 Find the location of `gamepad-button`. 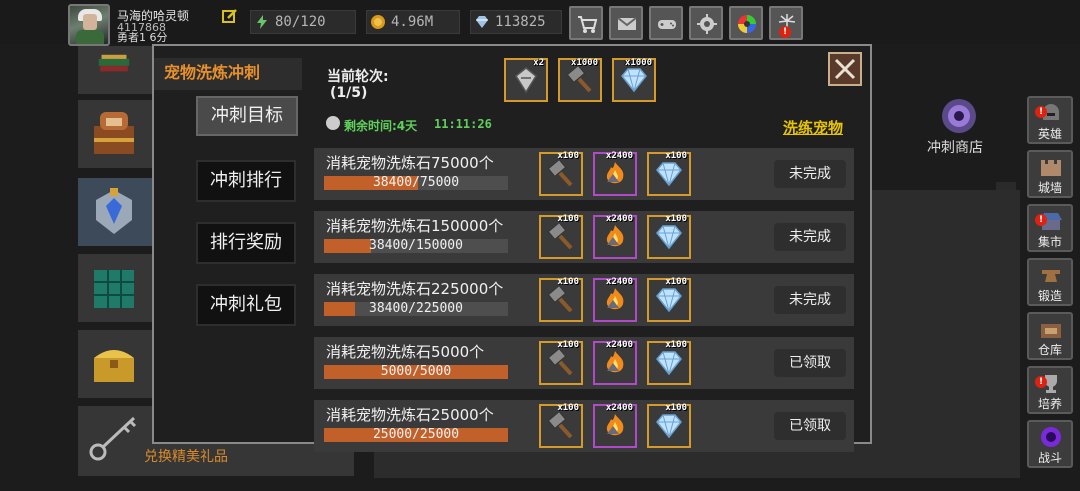

gamepad-button is located at coordinates (666, 23).